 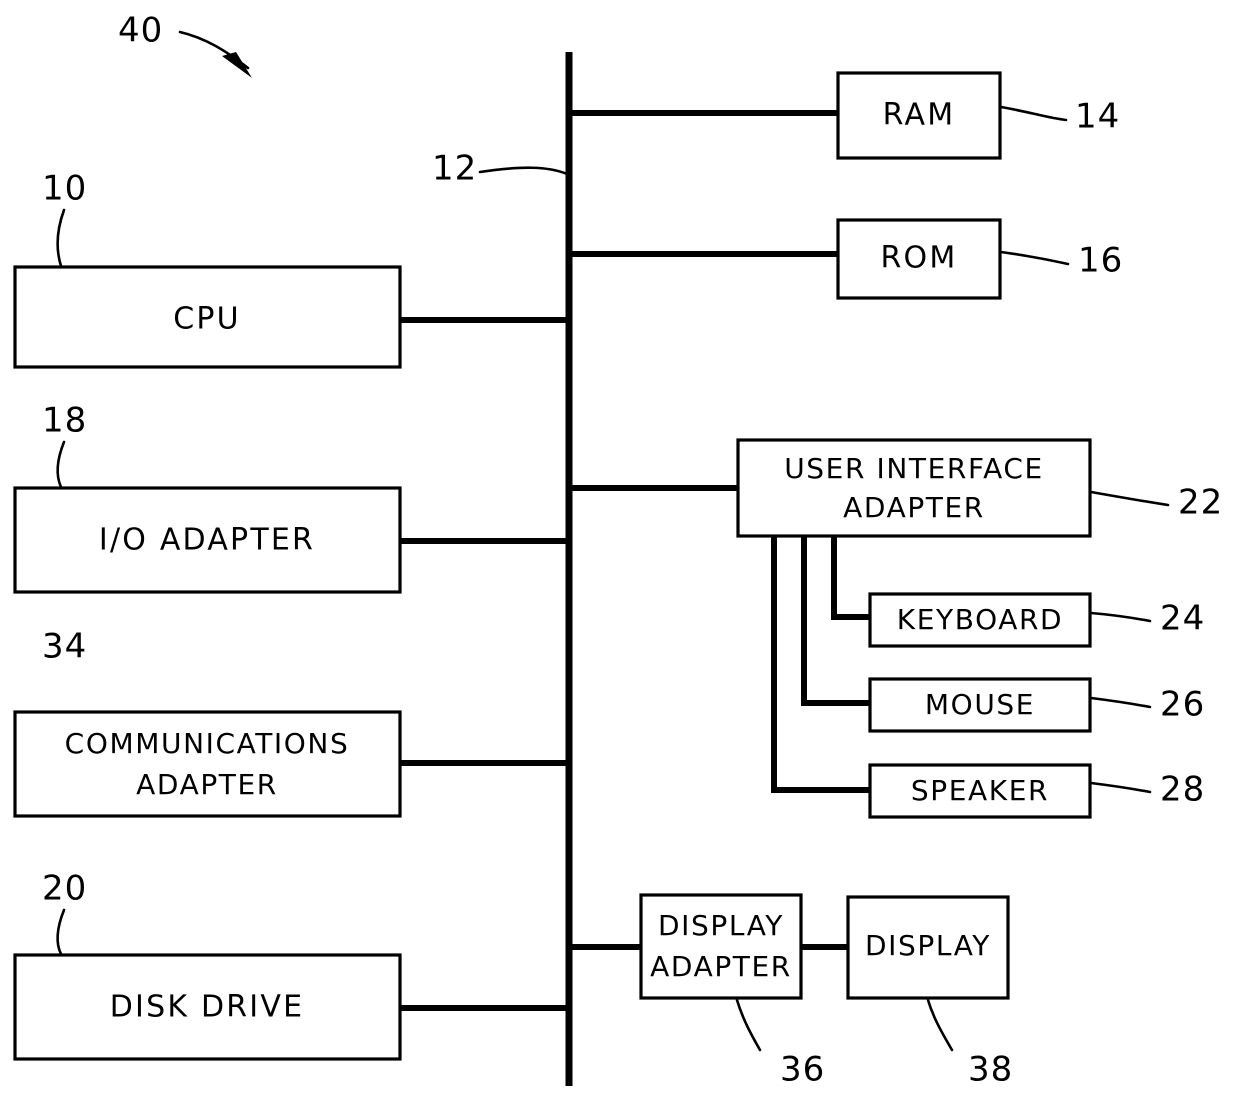 I want to click on ref-number-28: 28, so click(x=1182, y=790).